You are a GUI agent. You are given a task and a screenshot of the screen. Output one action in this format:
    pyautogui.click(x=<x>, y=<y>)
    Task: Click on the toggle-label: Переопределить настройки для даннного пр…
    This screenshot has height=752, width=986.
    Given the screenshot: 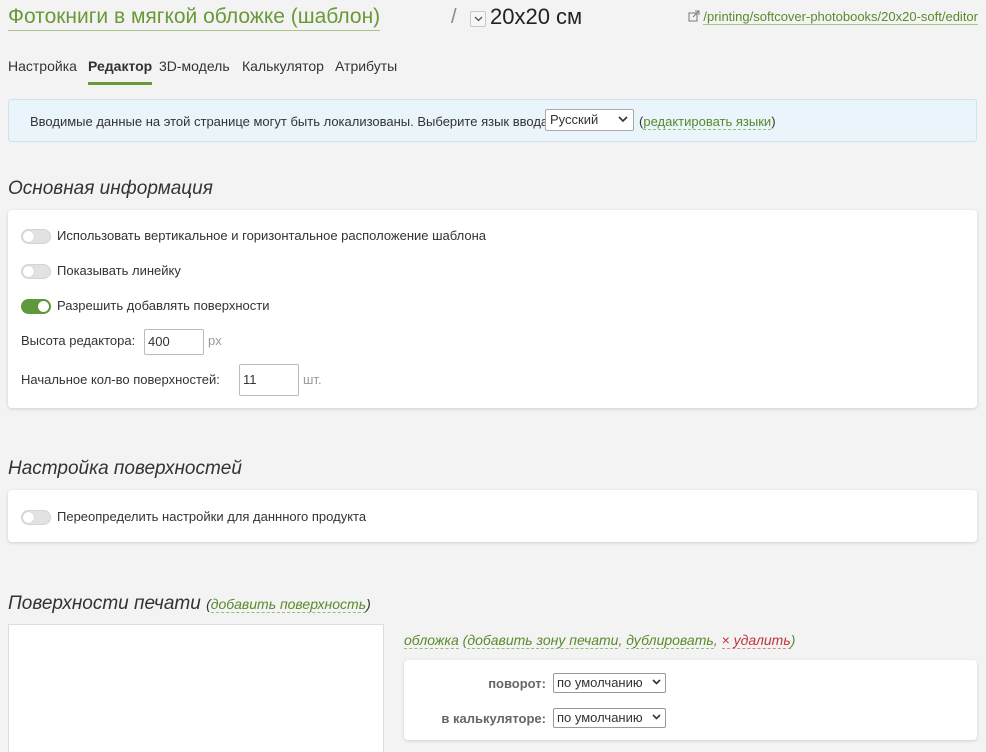 What is the action you would take?
    pyautogui.click(x=212, y=516)
    